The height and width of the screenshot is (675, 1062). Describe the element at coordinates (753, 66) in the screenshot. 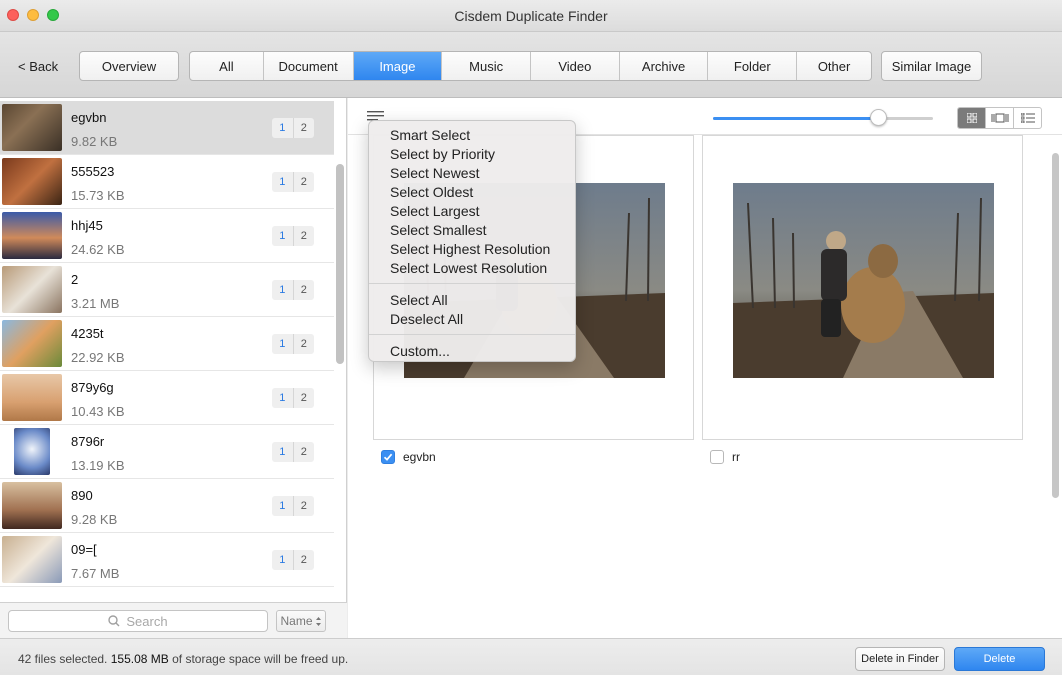

I see `tab-folder: Folder` at that location.